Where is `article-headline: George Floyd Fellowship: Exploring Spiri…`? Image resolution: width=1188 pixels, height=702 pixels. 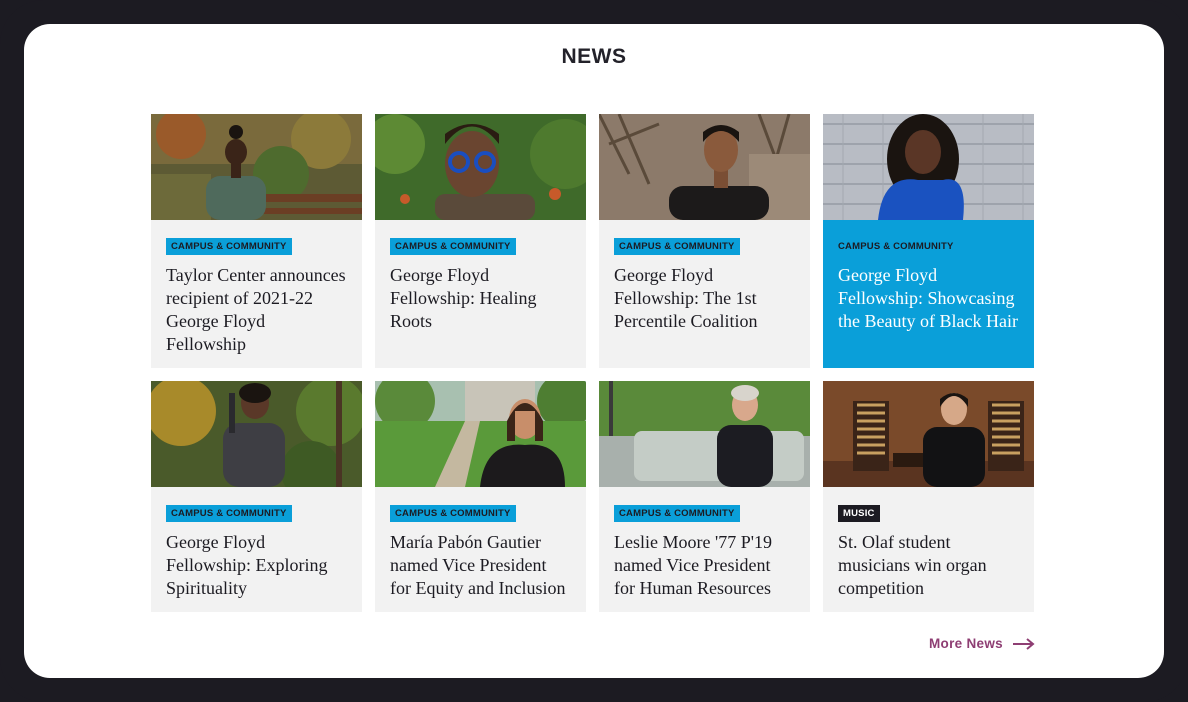 article-headline: George Floyd Fellowship: Exploring Spiri… is located at coordinates (256, 565).